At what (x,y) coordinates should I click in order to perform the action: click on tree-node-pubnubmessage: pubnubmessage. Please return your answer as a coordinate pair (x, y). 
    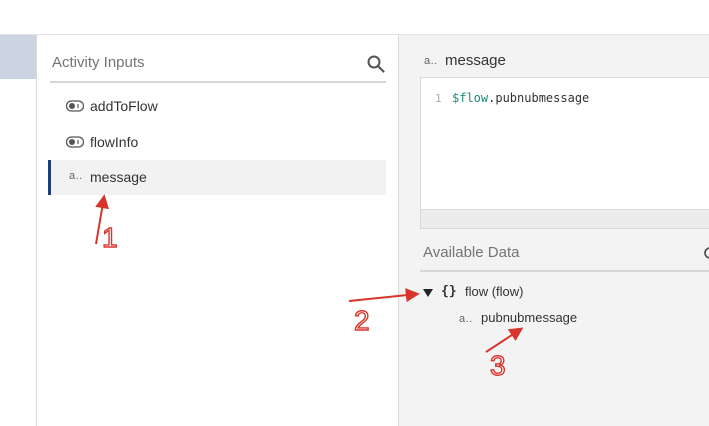
    Looking at the image, I should click on (529, 317).